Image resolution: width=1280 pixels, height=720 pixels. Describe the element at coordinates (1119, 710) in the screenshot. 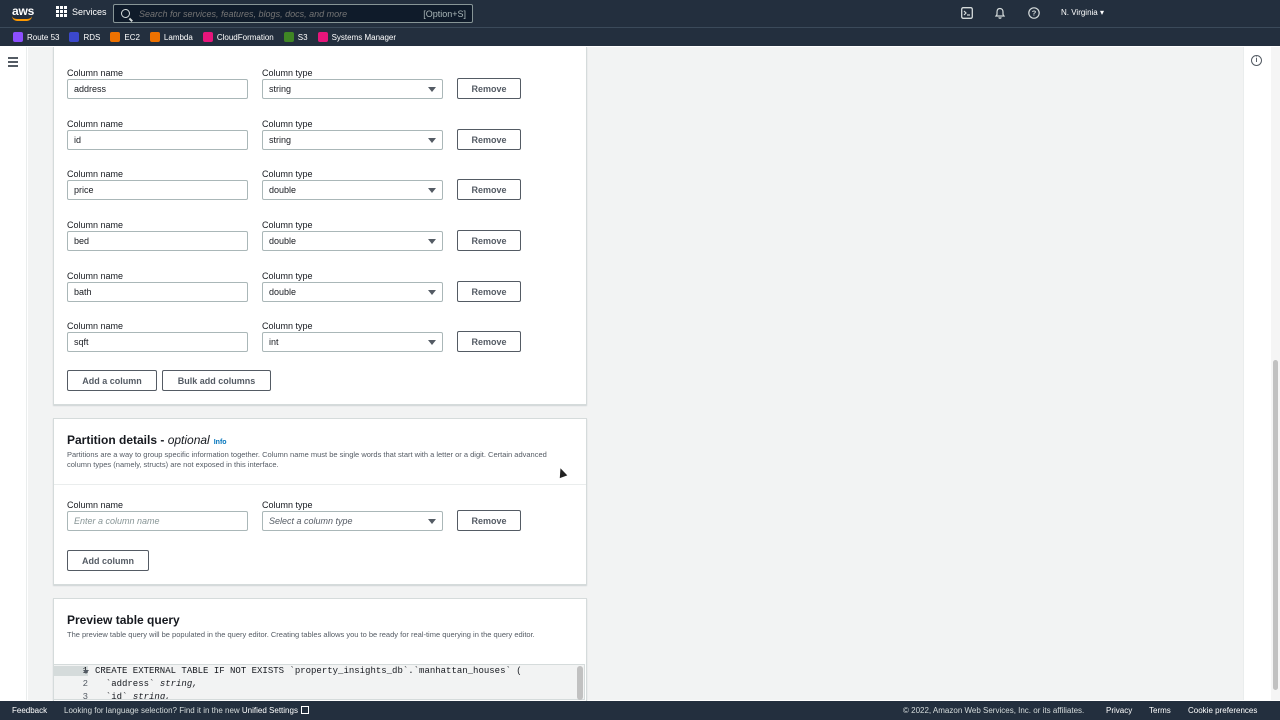

I see `privacy-link: Privacy` at that location.